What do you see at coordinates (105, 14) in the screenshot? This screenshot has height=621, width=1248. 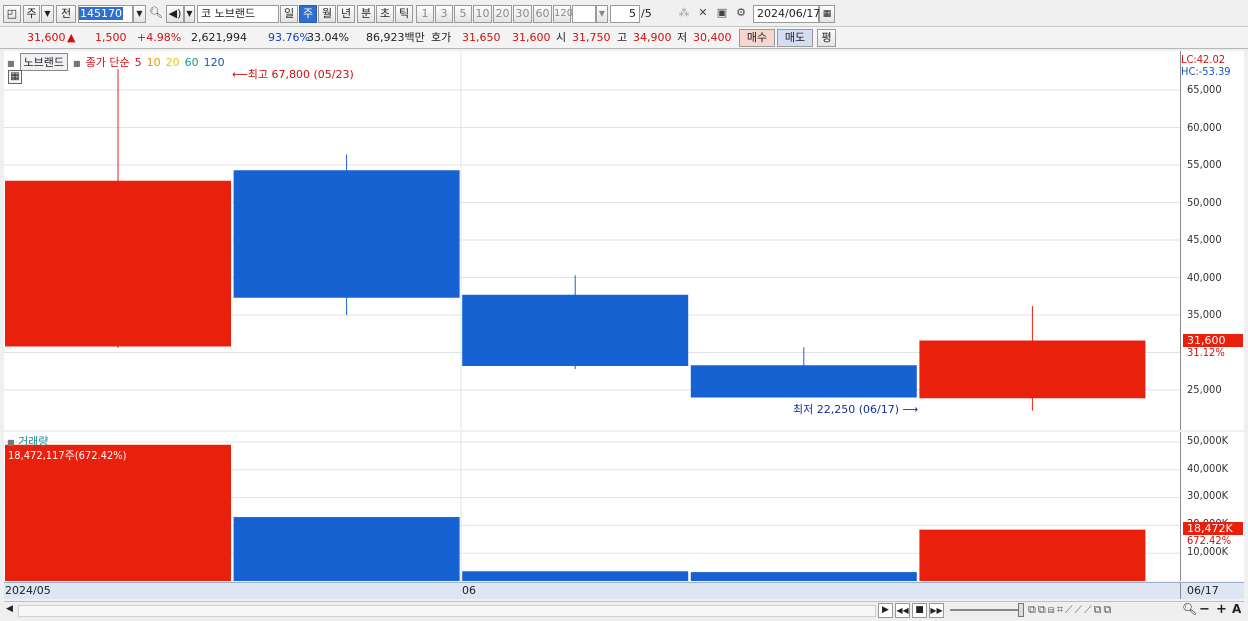 I see `code-input: 145170` at bounding box center [105, 14].